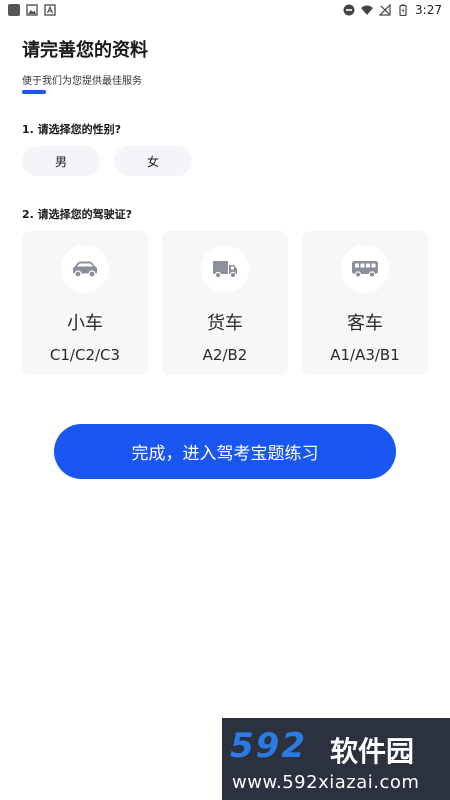  What do you see at coordinates (385, 10) in the screenshot?
I see `no-signal-icon` at bounding box center [385, 10].